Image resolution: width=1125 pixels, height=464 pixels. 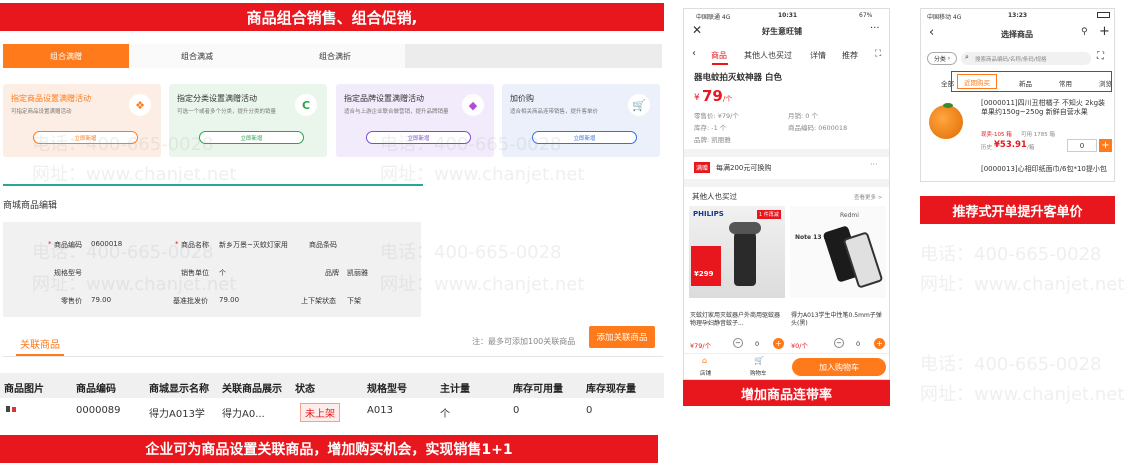 What do you see at coordinates (13, 410) in the screenshot?
I see `product-thumbnail` at bounding box center [13, 410].